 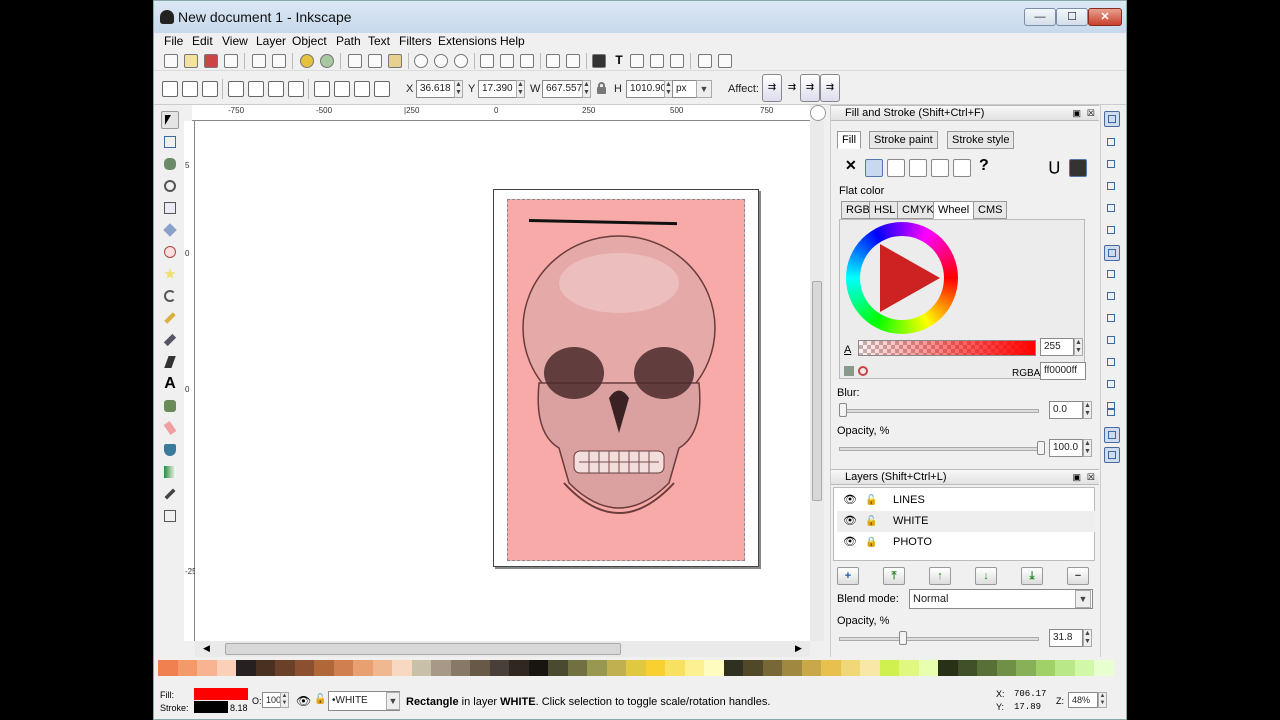 What do you see at coordinates (912, 542) in the screenshot?
I see `layer-name: PHOTO` at bounding box center [912, 542].